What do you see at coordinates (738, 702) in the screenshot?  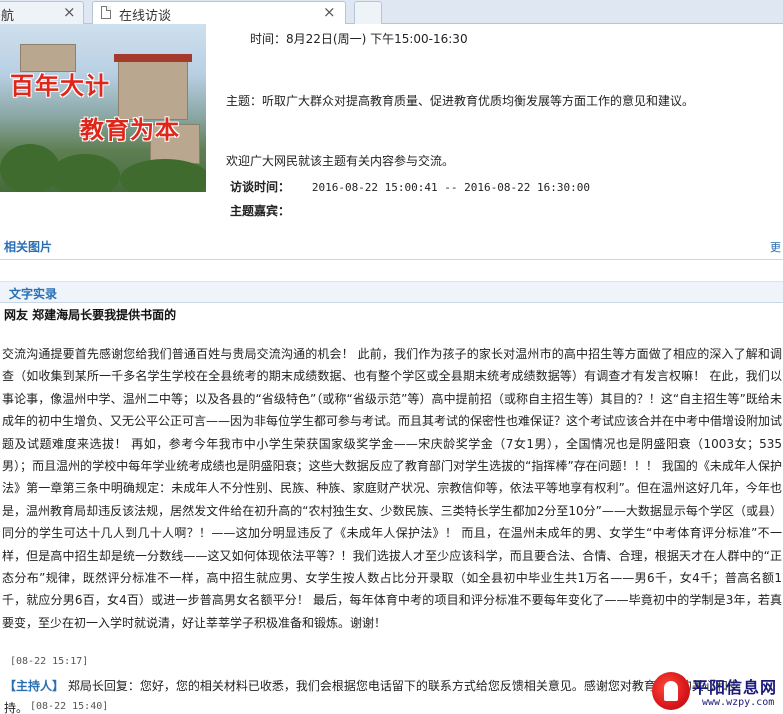 I see `watermark-url: www.wzpy.com` at bounding box center [738, 702].